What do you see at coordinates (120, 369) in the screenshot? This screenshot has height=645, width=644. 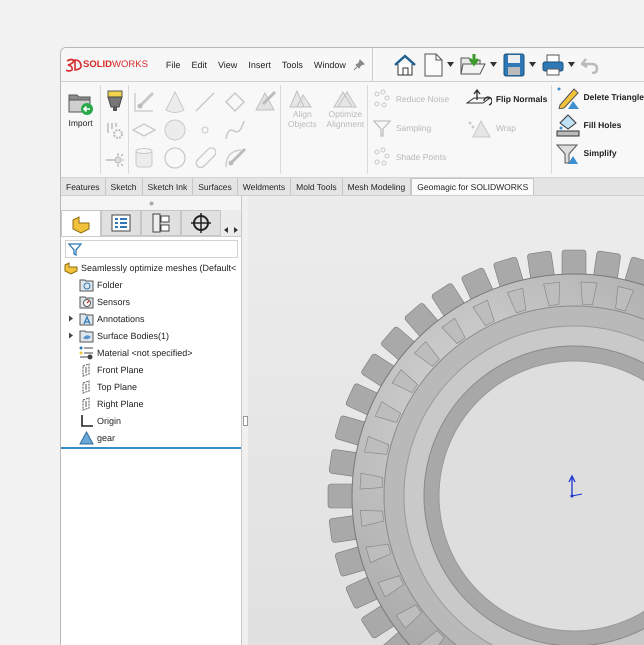 I see `tree-item: Front Plane` at bounding box center [120, 369].